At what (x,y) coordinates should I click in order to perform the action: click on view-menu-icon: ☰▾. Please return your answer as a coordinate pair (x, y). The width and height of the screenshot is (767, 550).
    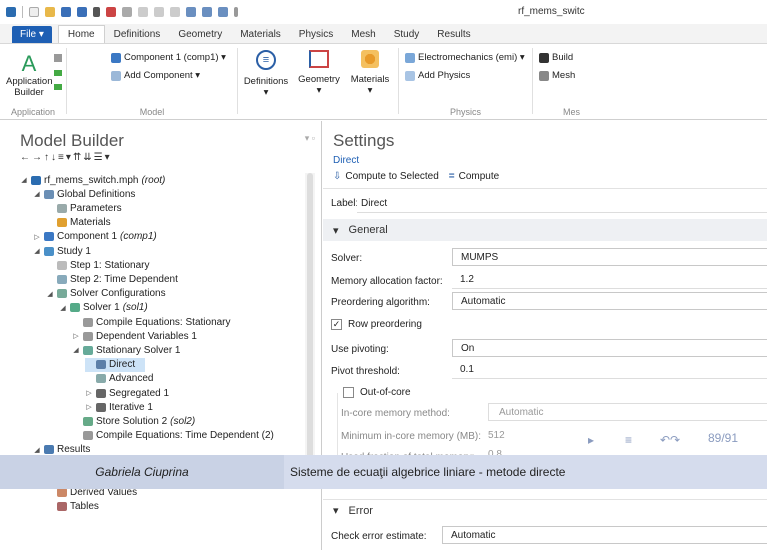
    Looking at the image, I should click on (103, 157).